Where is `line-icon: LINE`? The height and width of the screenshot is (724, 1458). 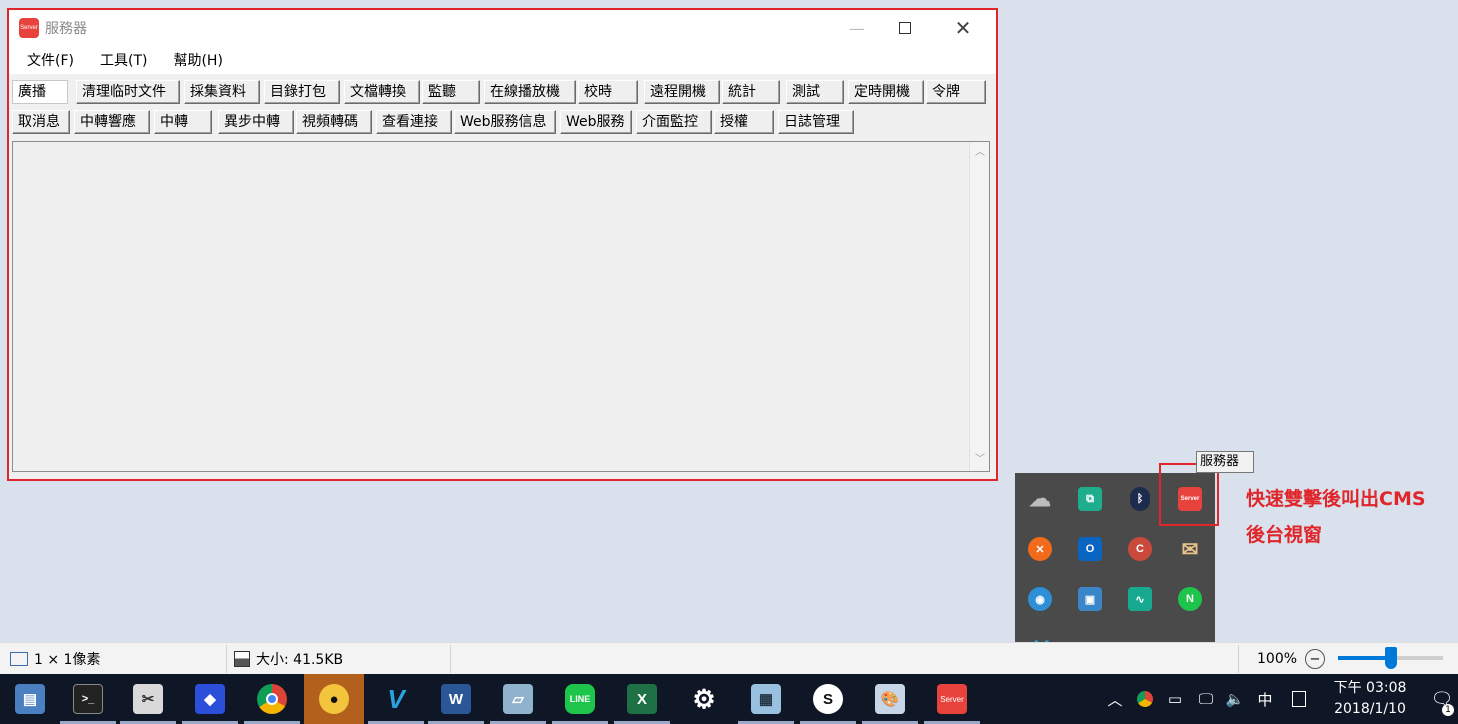
line-icon: LINE is located at coordinates (580, 699).